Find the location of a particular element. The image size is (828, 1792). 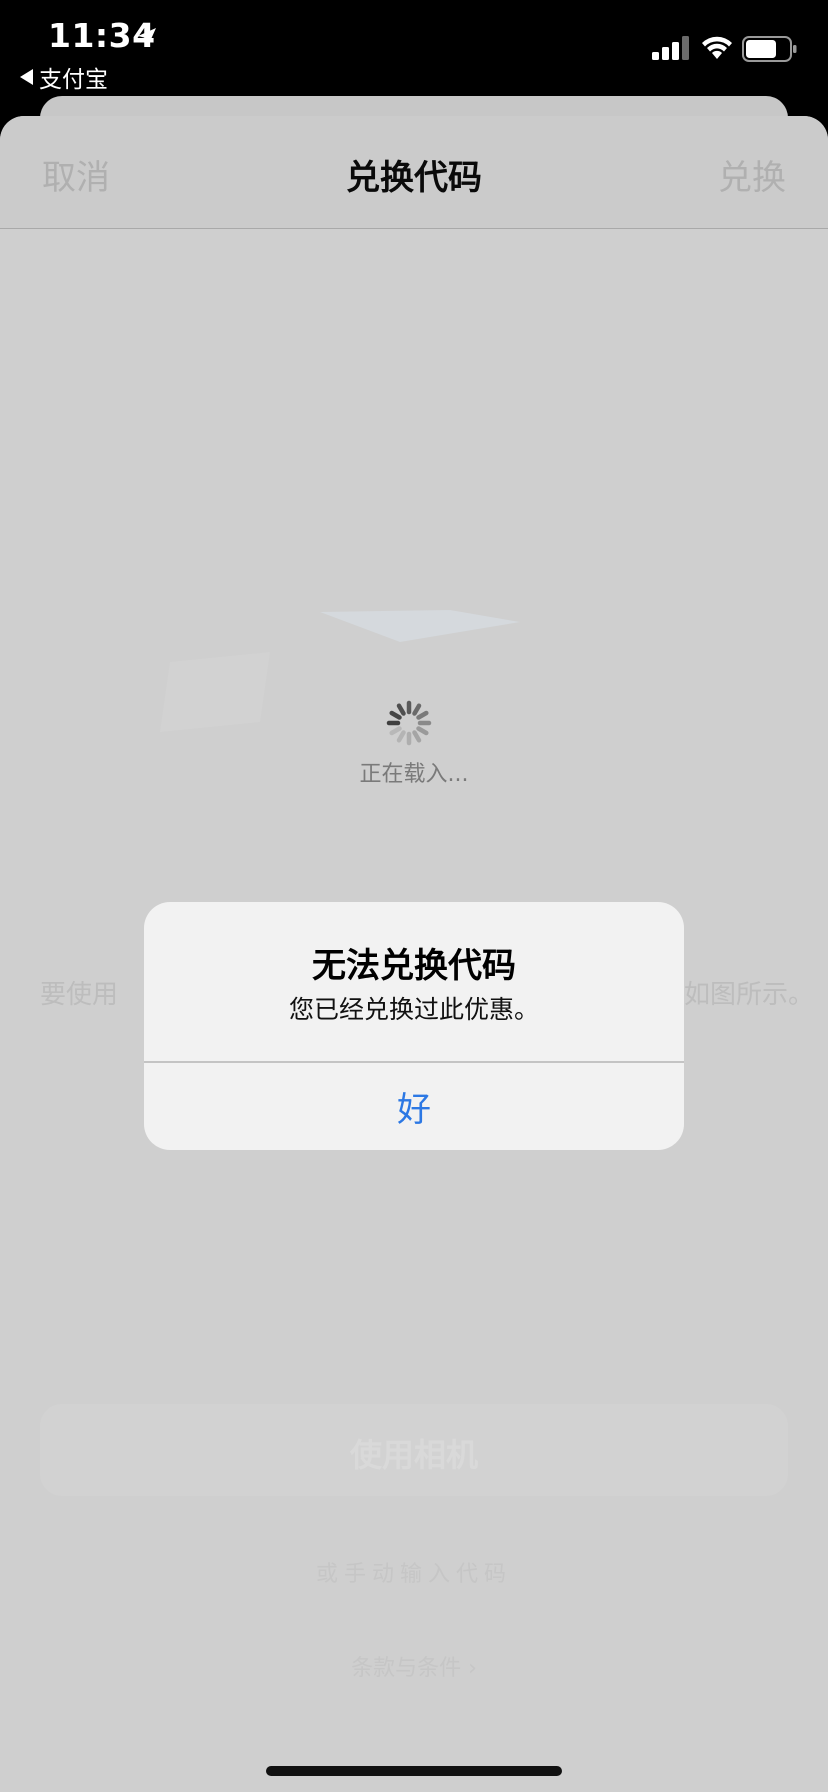

gift-card-illustration is located at coordinates (340, 671).